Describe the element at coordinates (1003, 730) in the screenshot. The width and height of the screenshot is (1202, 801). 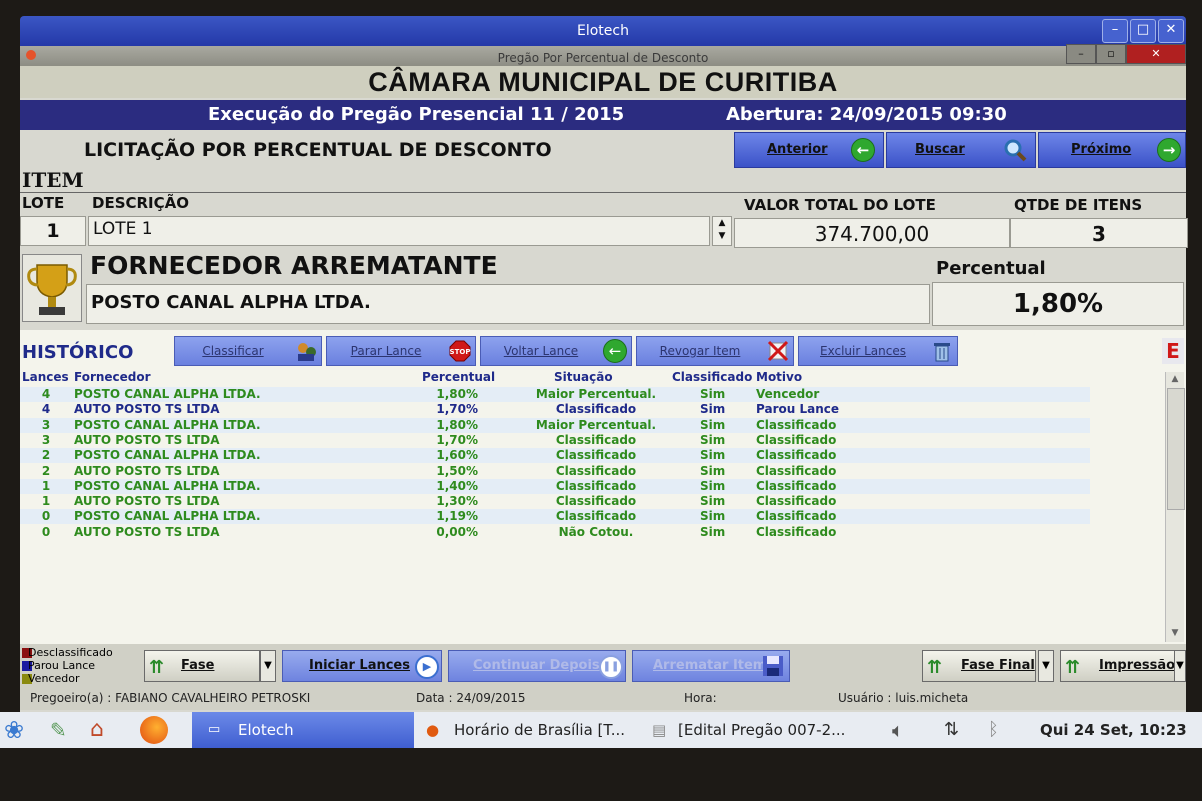
I see `bluetooth-icon: ᛒ` at that location.